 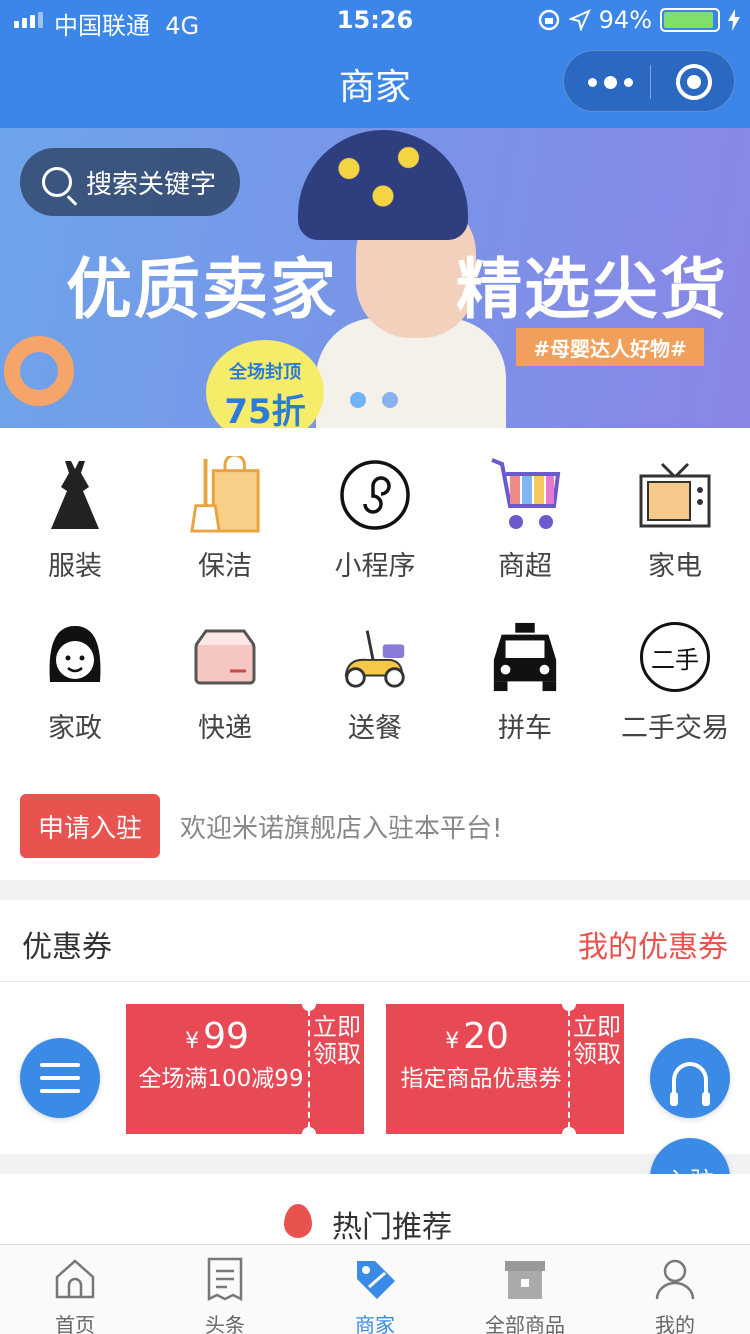 What do you see at coordinates (592, 289) in the screenshot?
I see `banner-headline-right: 精选尖货` at bounding box center [592, 289].